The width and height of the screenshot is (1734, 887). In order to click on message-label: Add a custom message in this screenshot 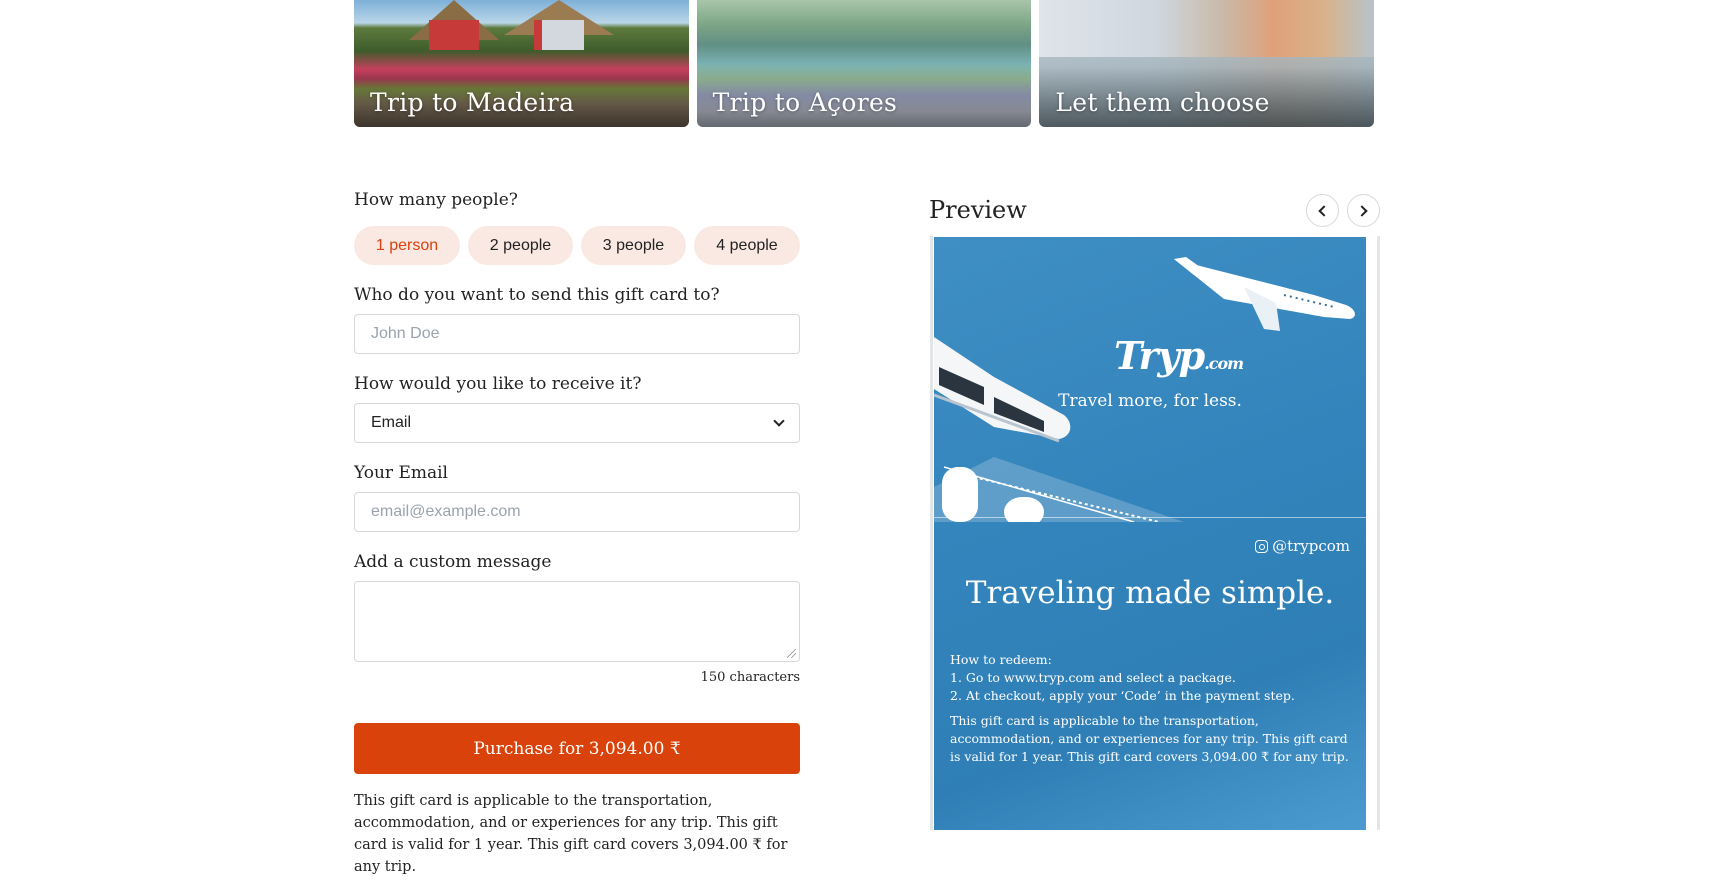, I will do `click(453, 562)`.